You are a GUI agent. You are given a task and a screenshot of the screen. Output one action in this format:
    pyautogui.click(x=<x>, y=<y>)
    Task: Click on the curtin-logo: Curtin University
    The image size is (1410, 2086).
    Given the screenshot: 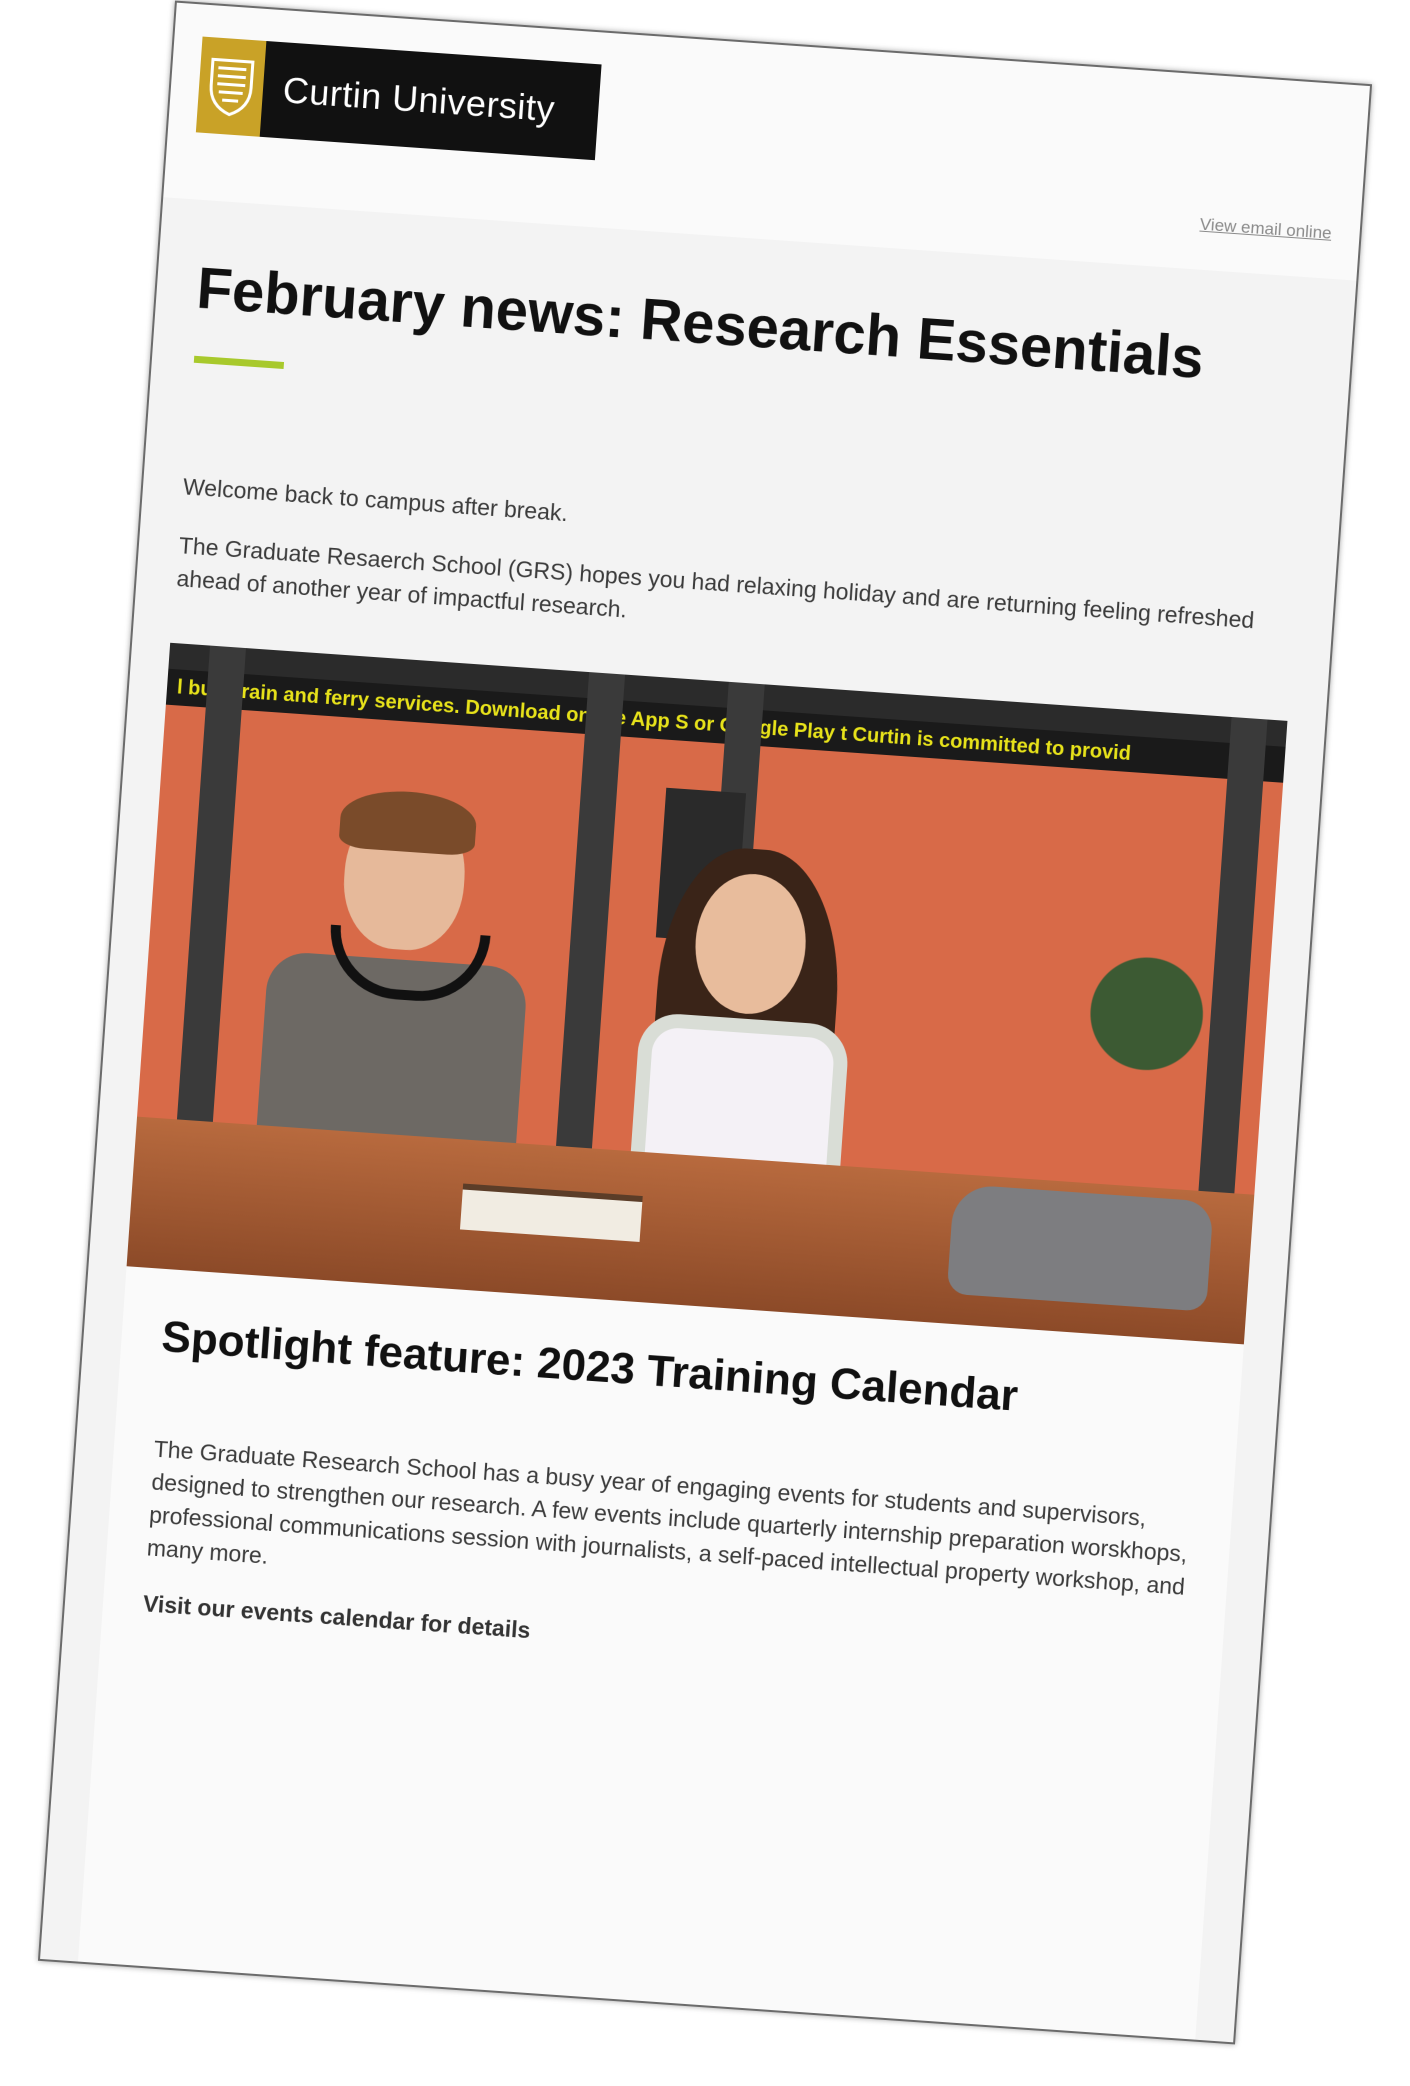 What is the action you would take?
    pyautogui.click(x=398, y=98)
    